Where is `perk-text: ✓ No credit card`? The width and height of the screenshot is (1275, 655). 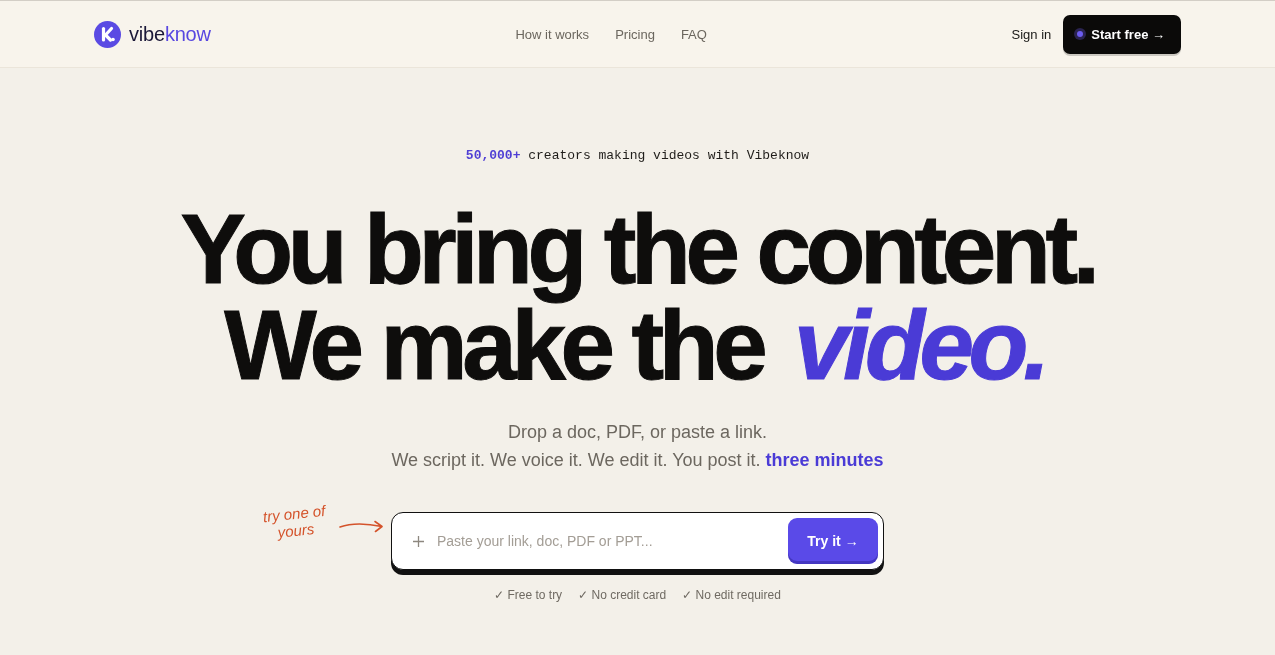
perk-text: ✓ No credit card is located at coordinates (622, 595).